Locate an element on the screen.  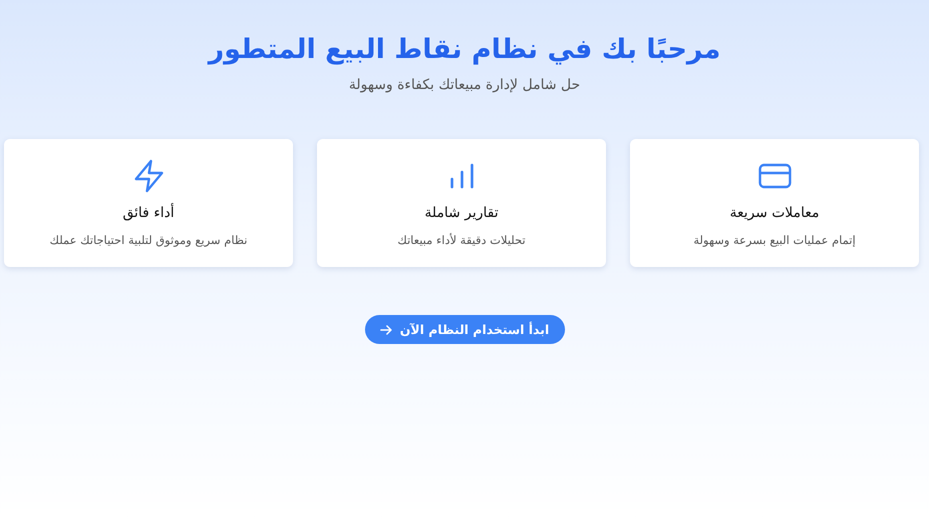
card-description: تحليلات دقيقة لأداء مبيعاتك is located at coordinates (462, 240).